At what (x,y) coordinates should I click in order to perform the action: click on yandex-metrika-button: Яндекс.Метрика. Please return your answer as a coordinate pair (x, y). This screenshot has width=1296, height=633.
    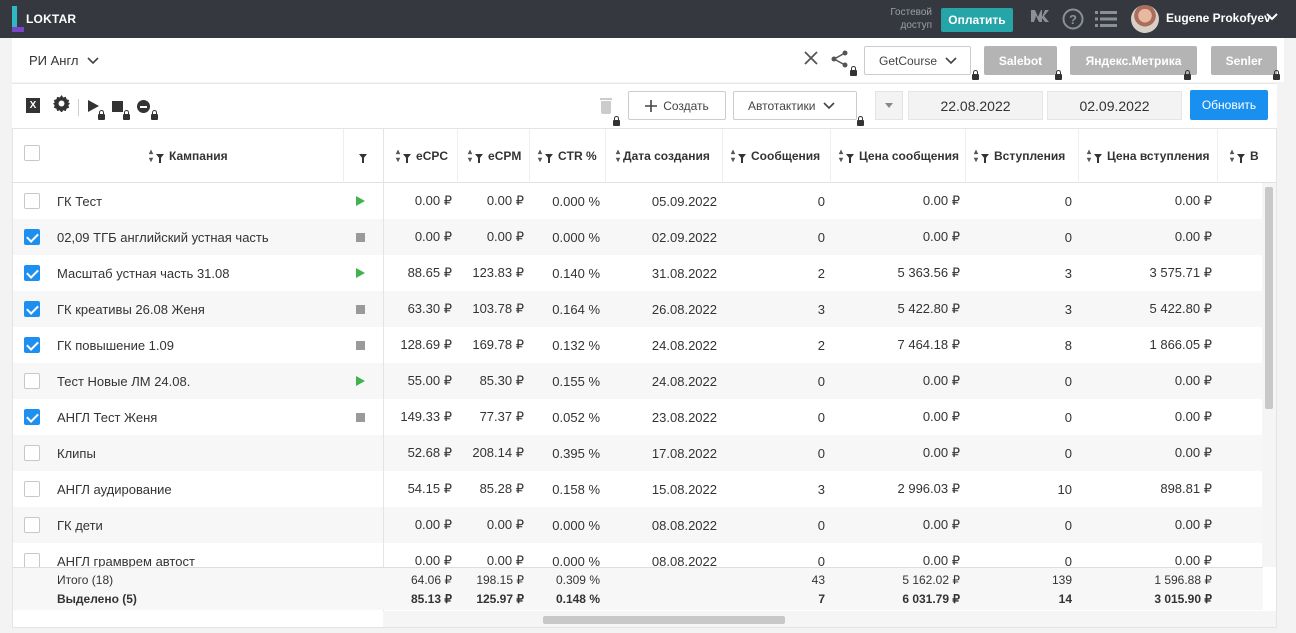
    Looking at the image, I should click on (1133, 60).